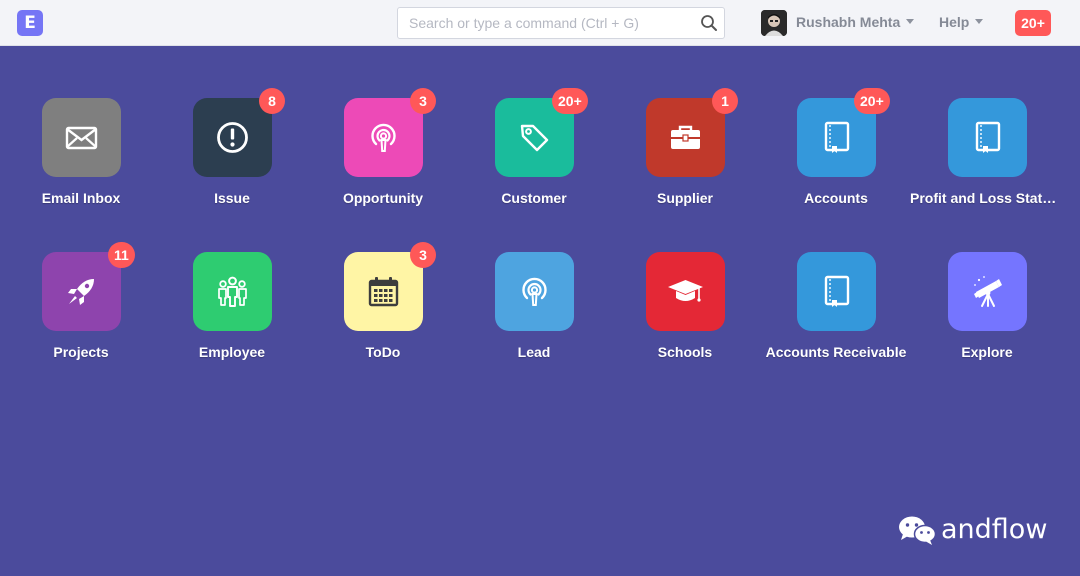  I want to click on module-profit-and-loss-statement: Profit and Loss Statement, so click(987, 158).